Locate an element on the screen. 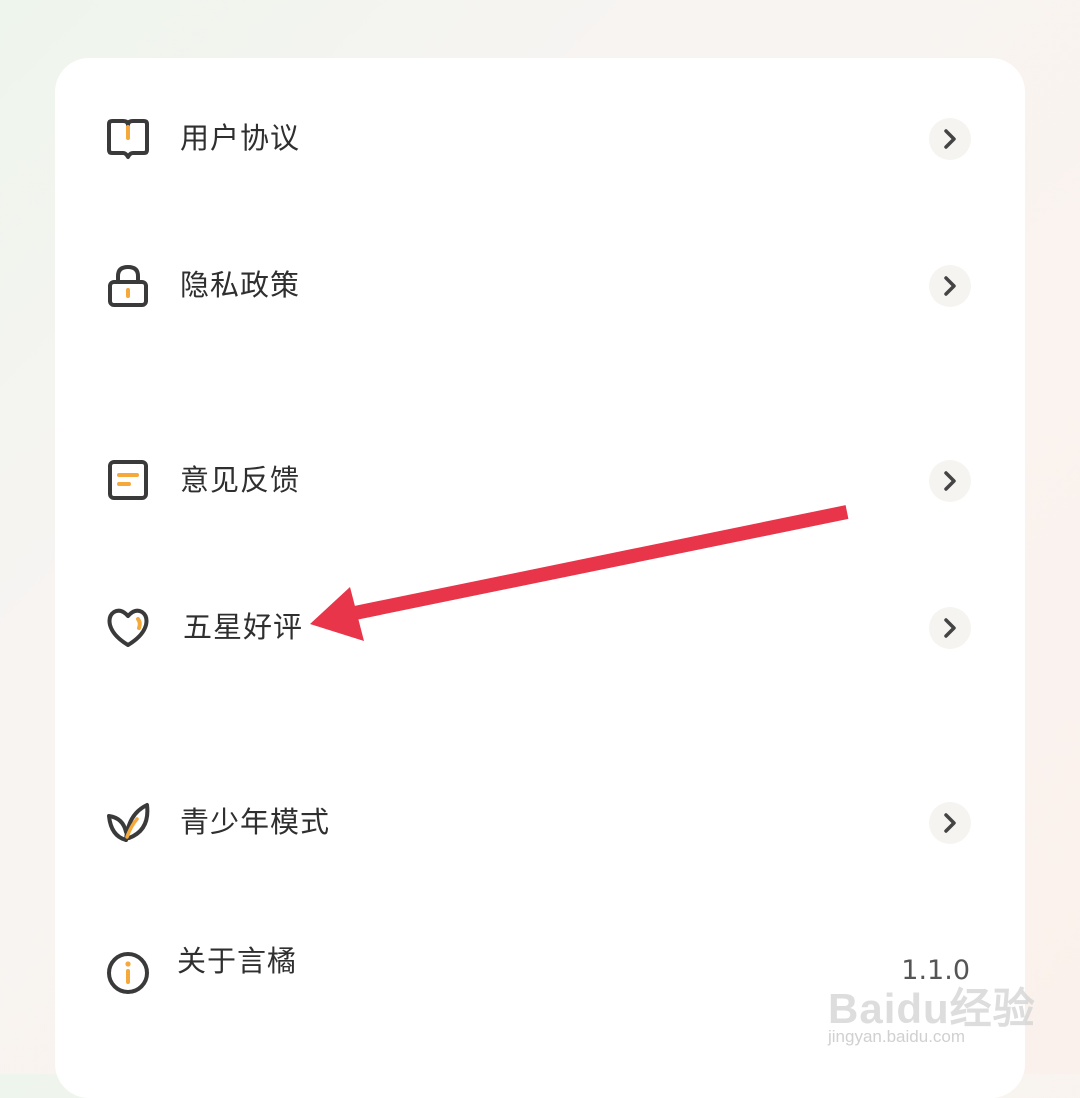 The image size is (1080, 1098). menu-item-label: 意见反馈 is located at coordinates (240, 480).